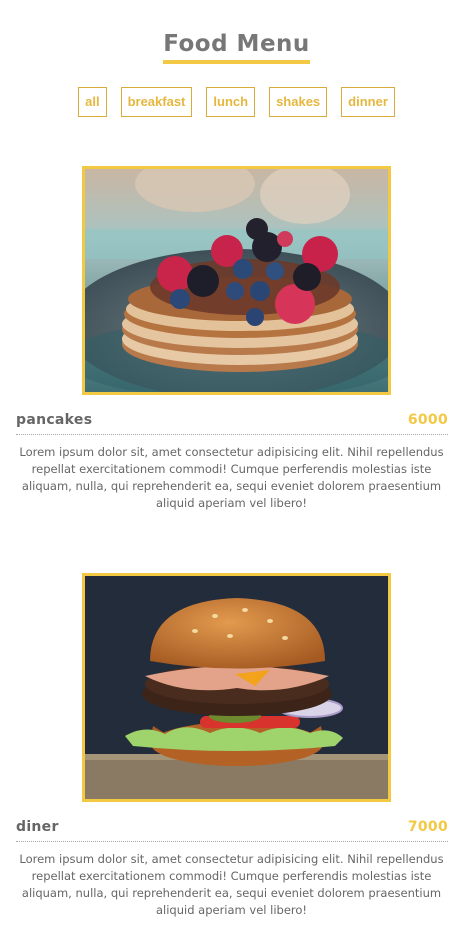 Image resolution: width=473 pixels, height=940 pixels. Describe the element at coordinates (54, 420) in the screenshot. I see `item-name: pancakes` at that location.